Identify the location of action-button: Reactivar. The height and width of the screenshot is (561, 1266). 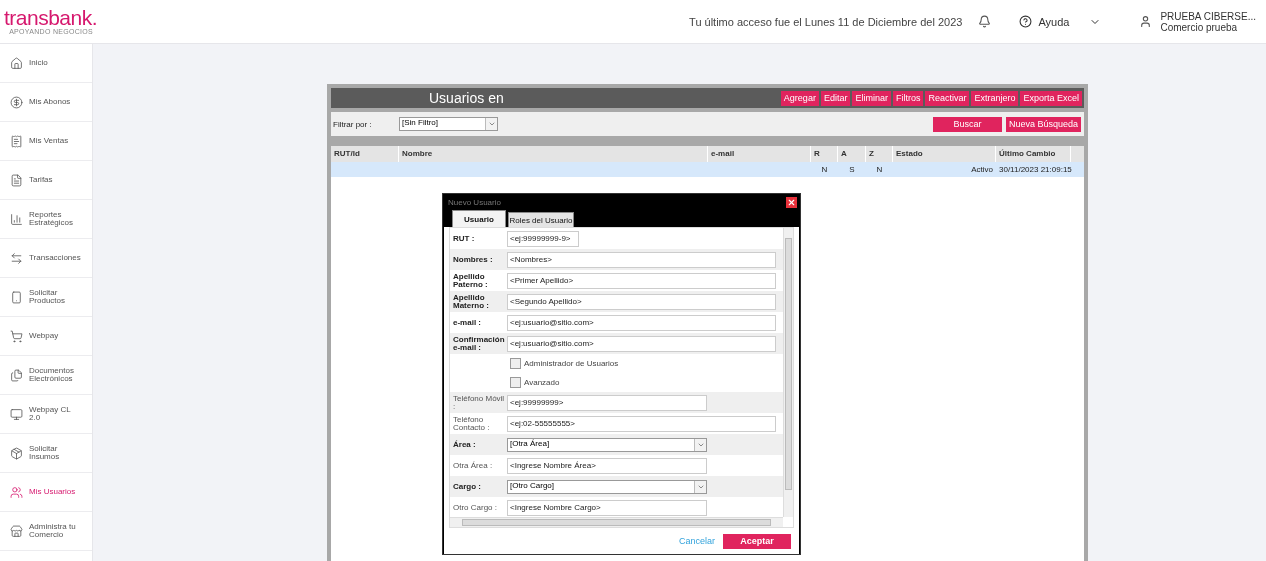
(947, 98).